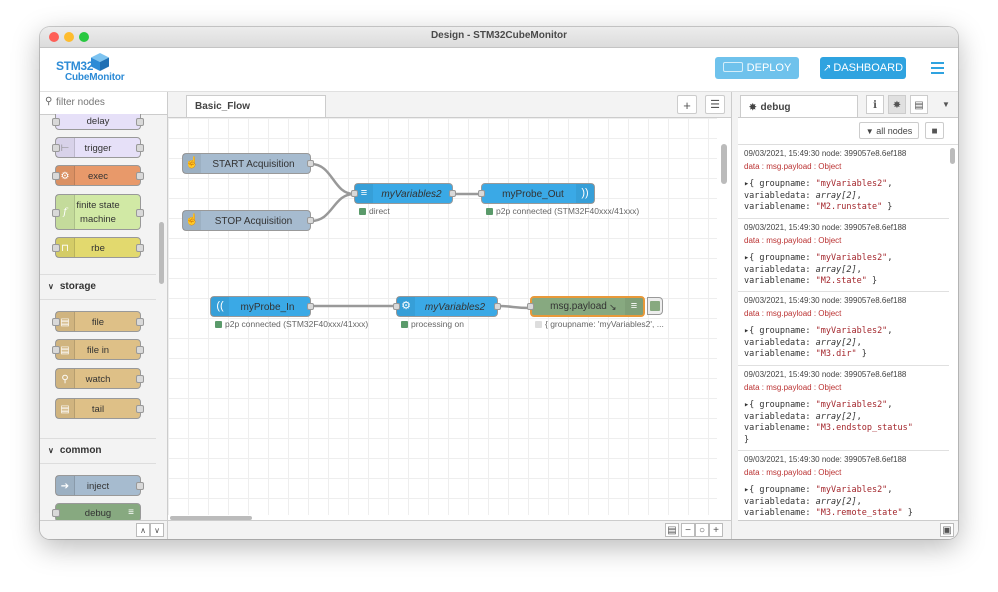  Describe the element at coordinates (687, 104) in the screenshot. I see `add-flow-button: +` at that location.